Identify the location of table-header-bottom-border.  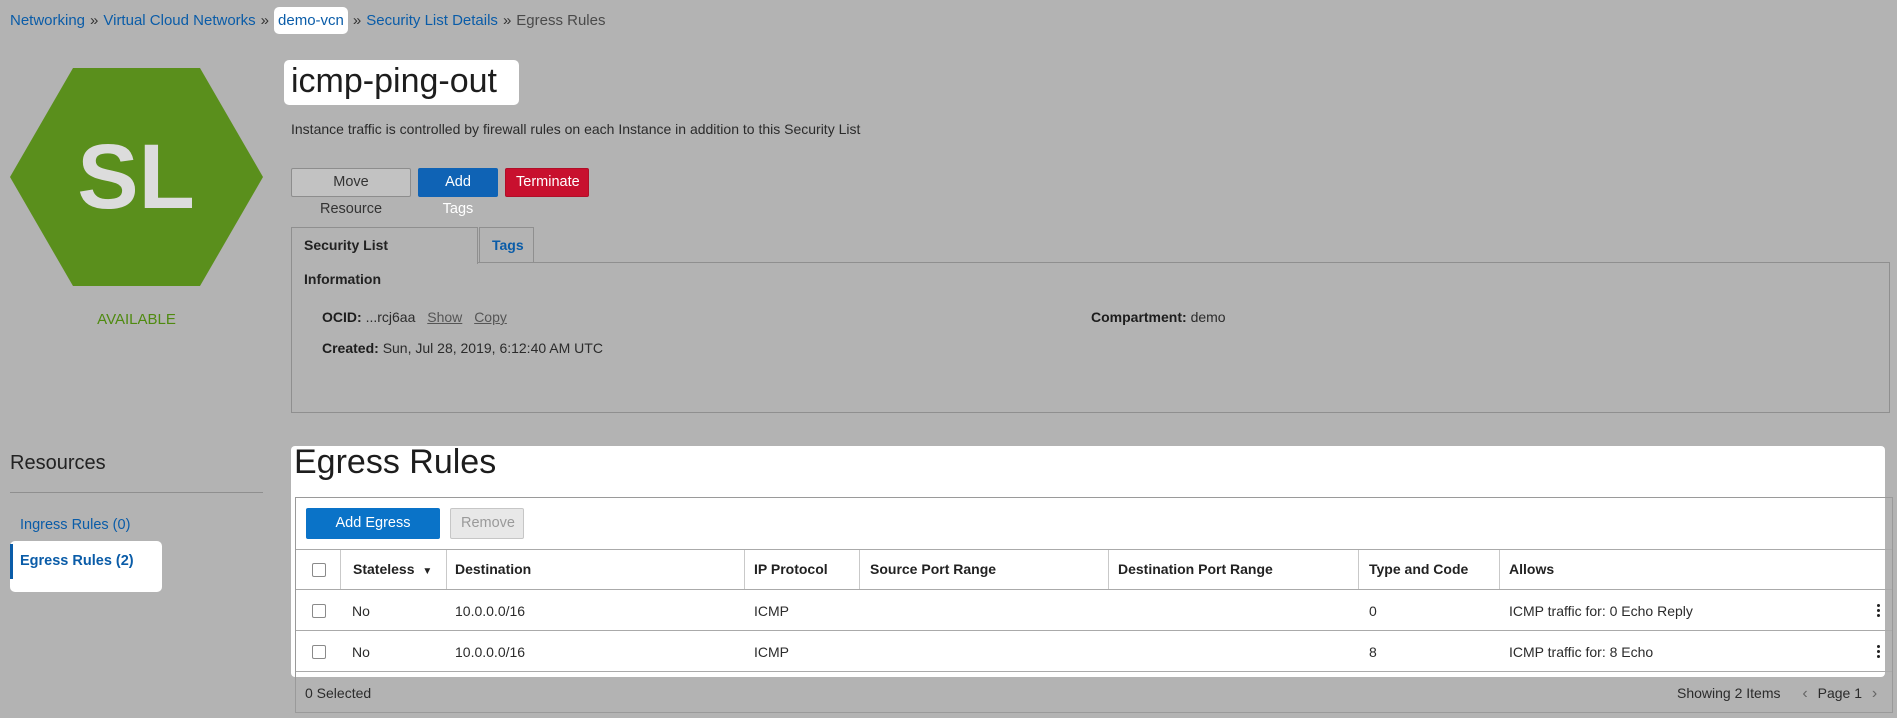
(1094, 589).